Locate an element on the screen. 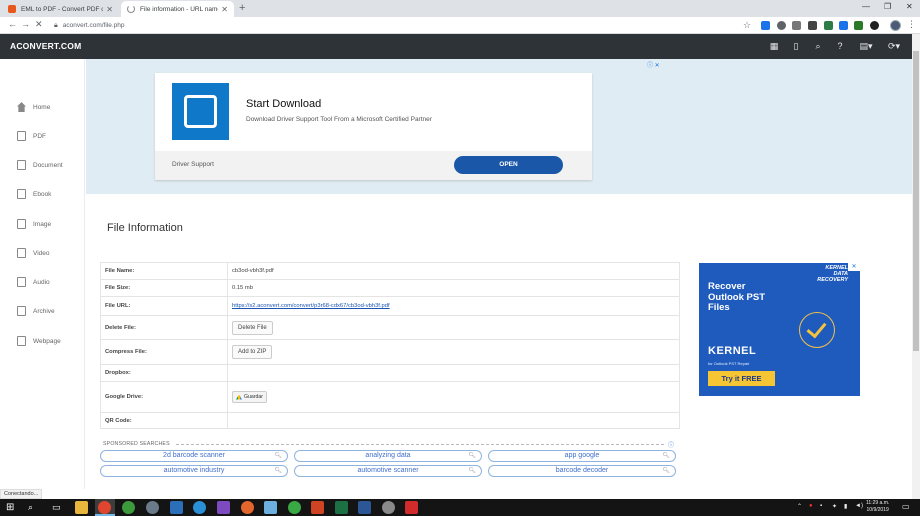  sponsored-search-link: barcode decoder 🔍︎ is located at coordinates (582, 471).